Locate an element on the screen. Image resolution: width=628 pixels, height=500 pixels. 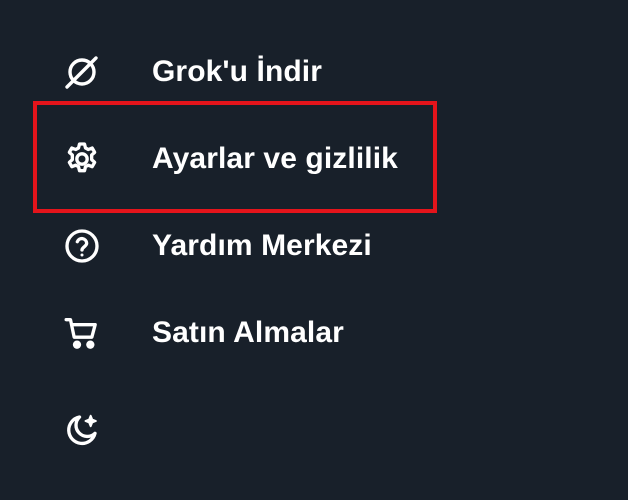
cart-icon is located at coordinates (82, 333).